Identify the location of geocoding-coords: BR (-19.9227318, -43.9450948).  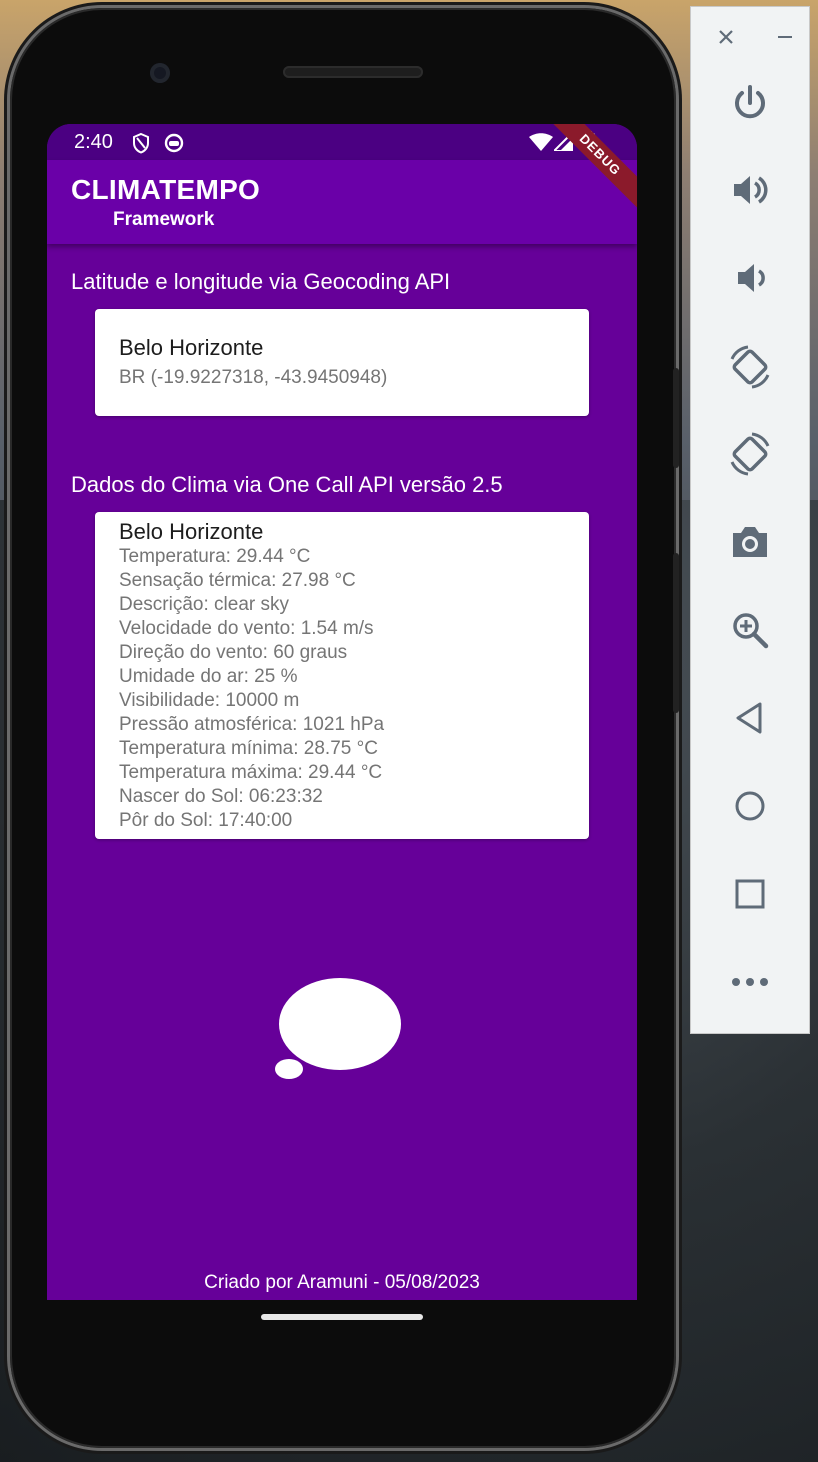
(253, 377).